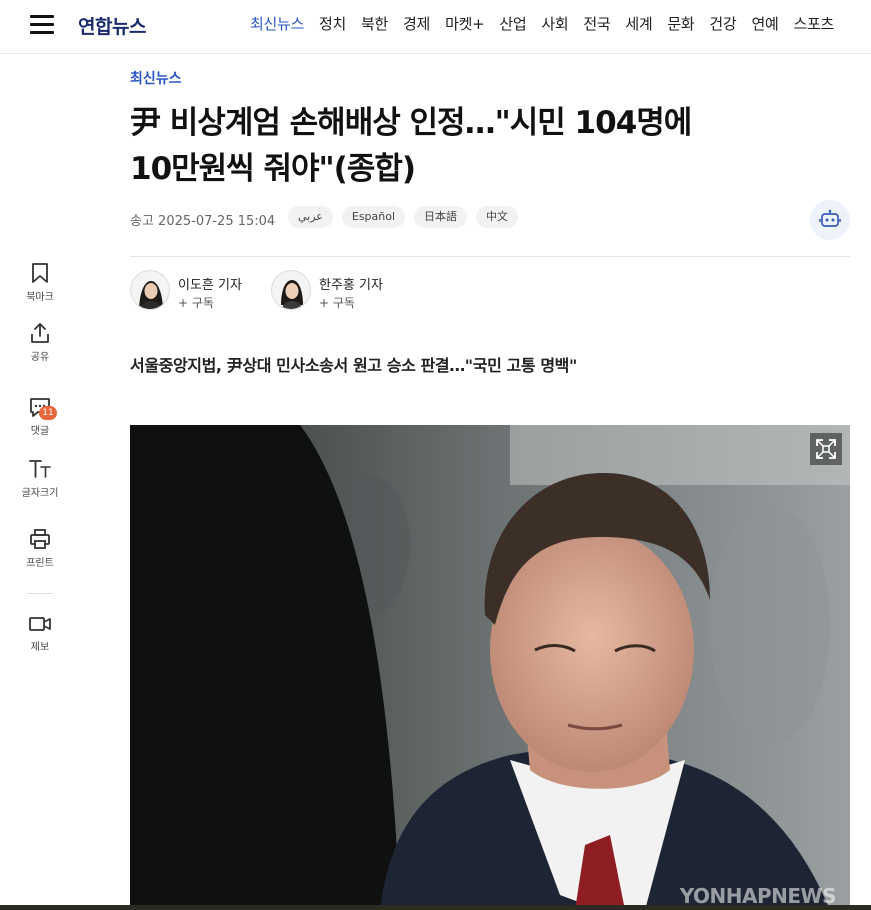 This screenshot has width=871, height=910. Describe the element at coordinates (554, 23) in the screenshot. I see `nav-item-society: 사회` at that location.